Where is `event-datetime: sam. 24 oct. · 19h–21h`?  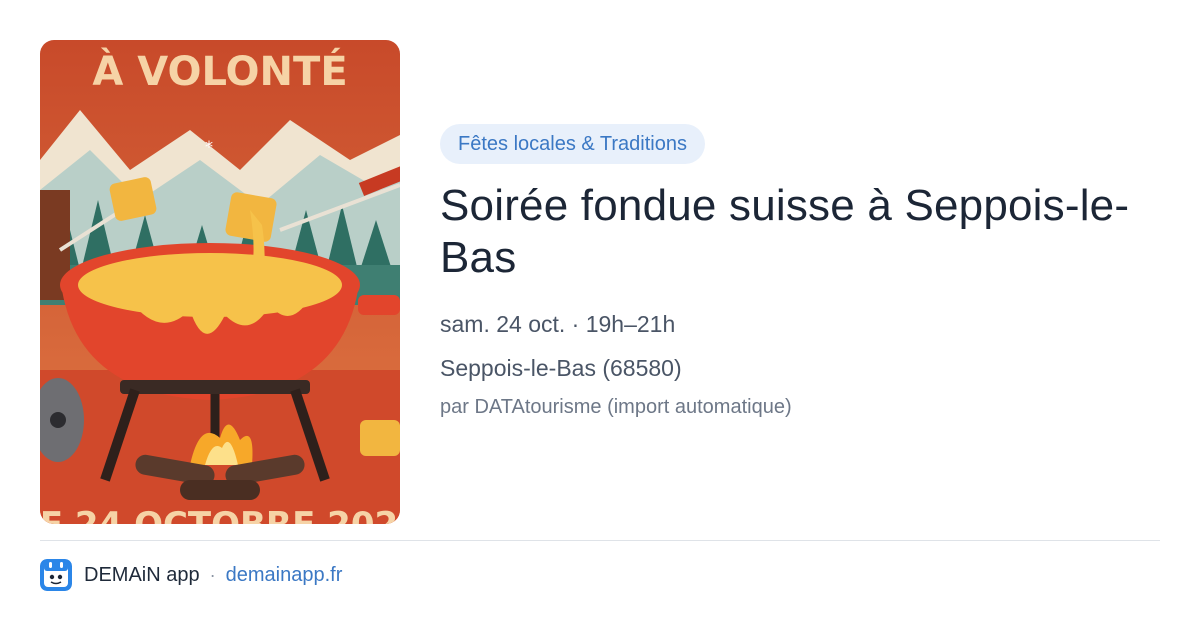
event-datetime: sam. 24 oct. · 19h–21h is located at coordinates (558, 324).